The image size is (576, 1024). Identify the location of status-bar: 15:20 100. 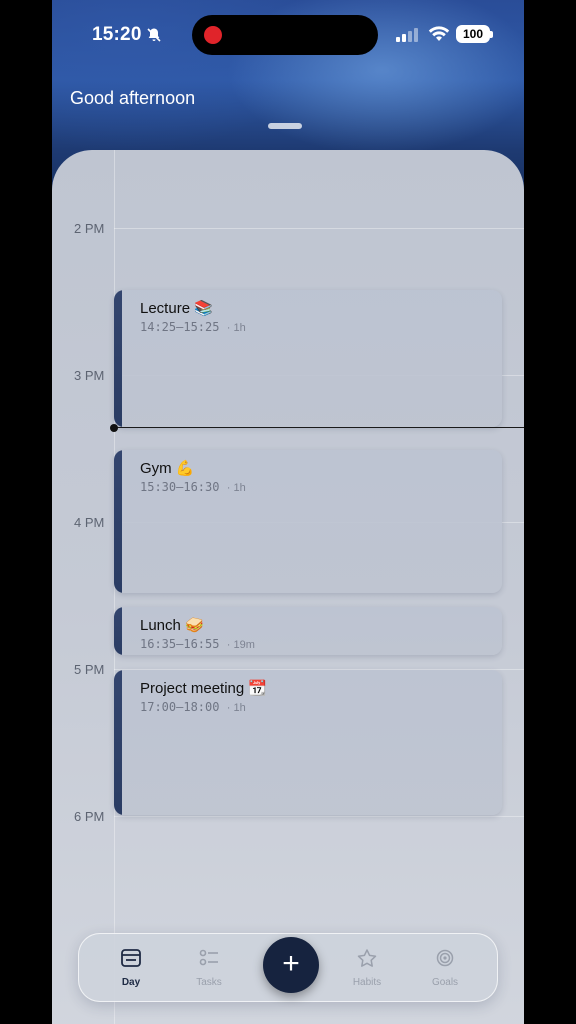
(288, 35).